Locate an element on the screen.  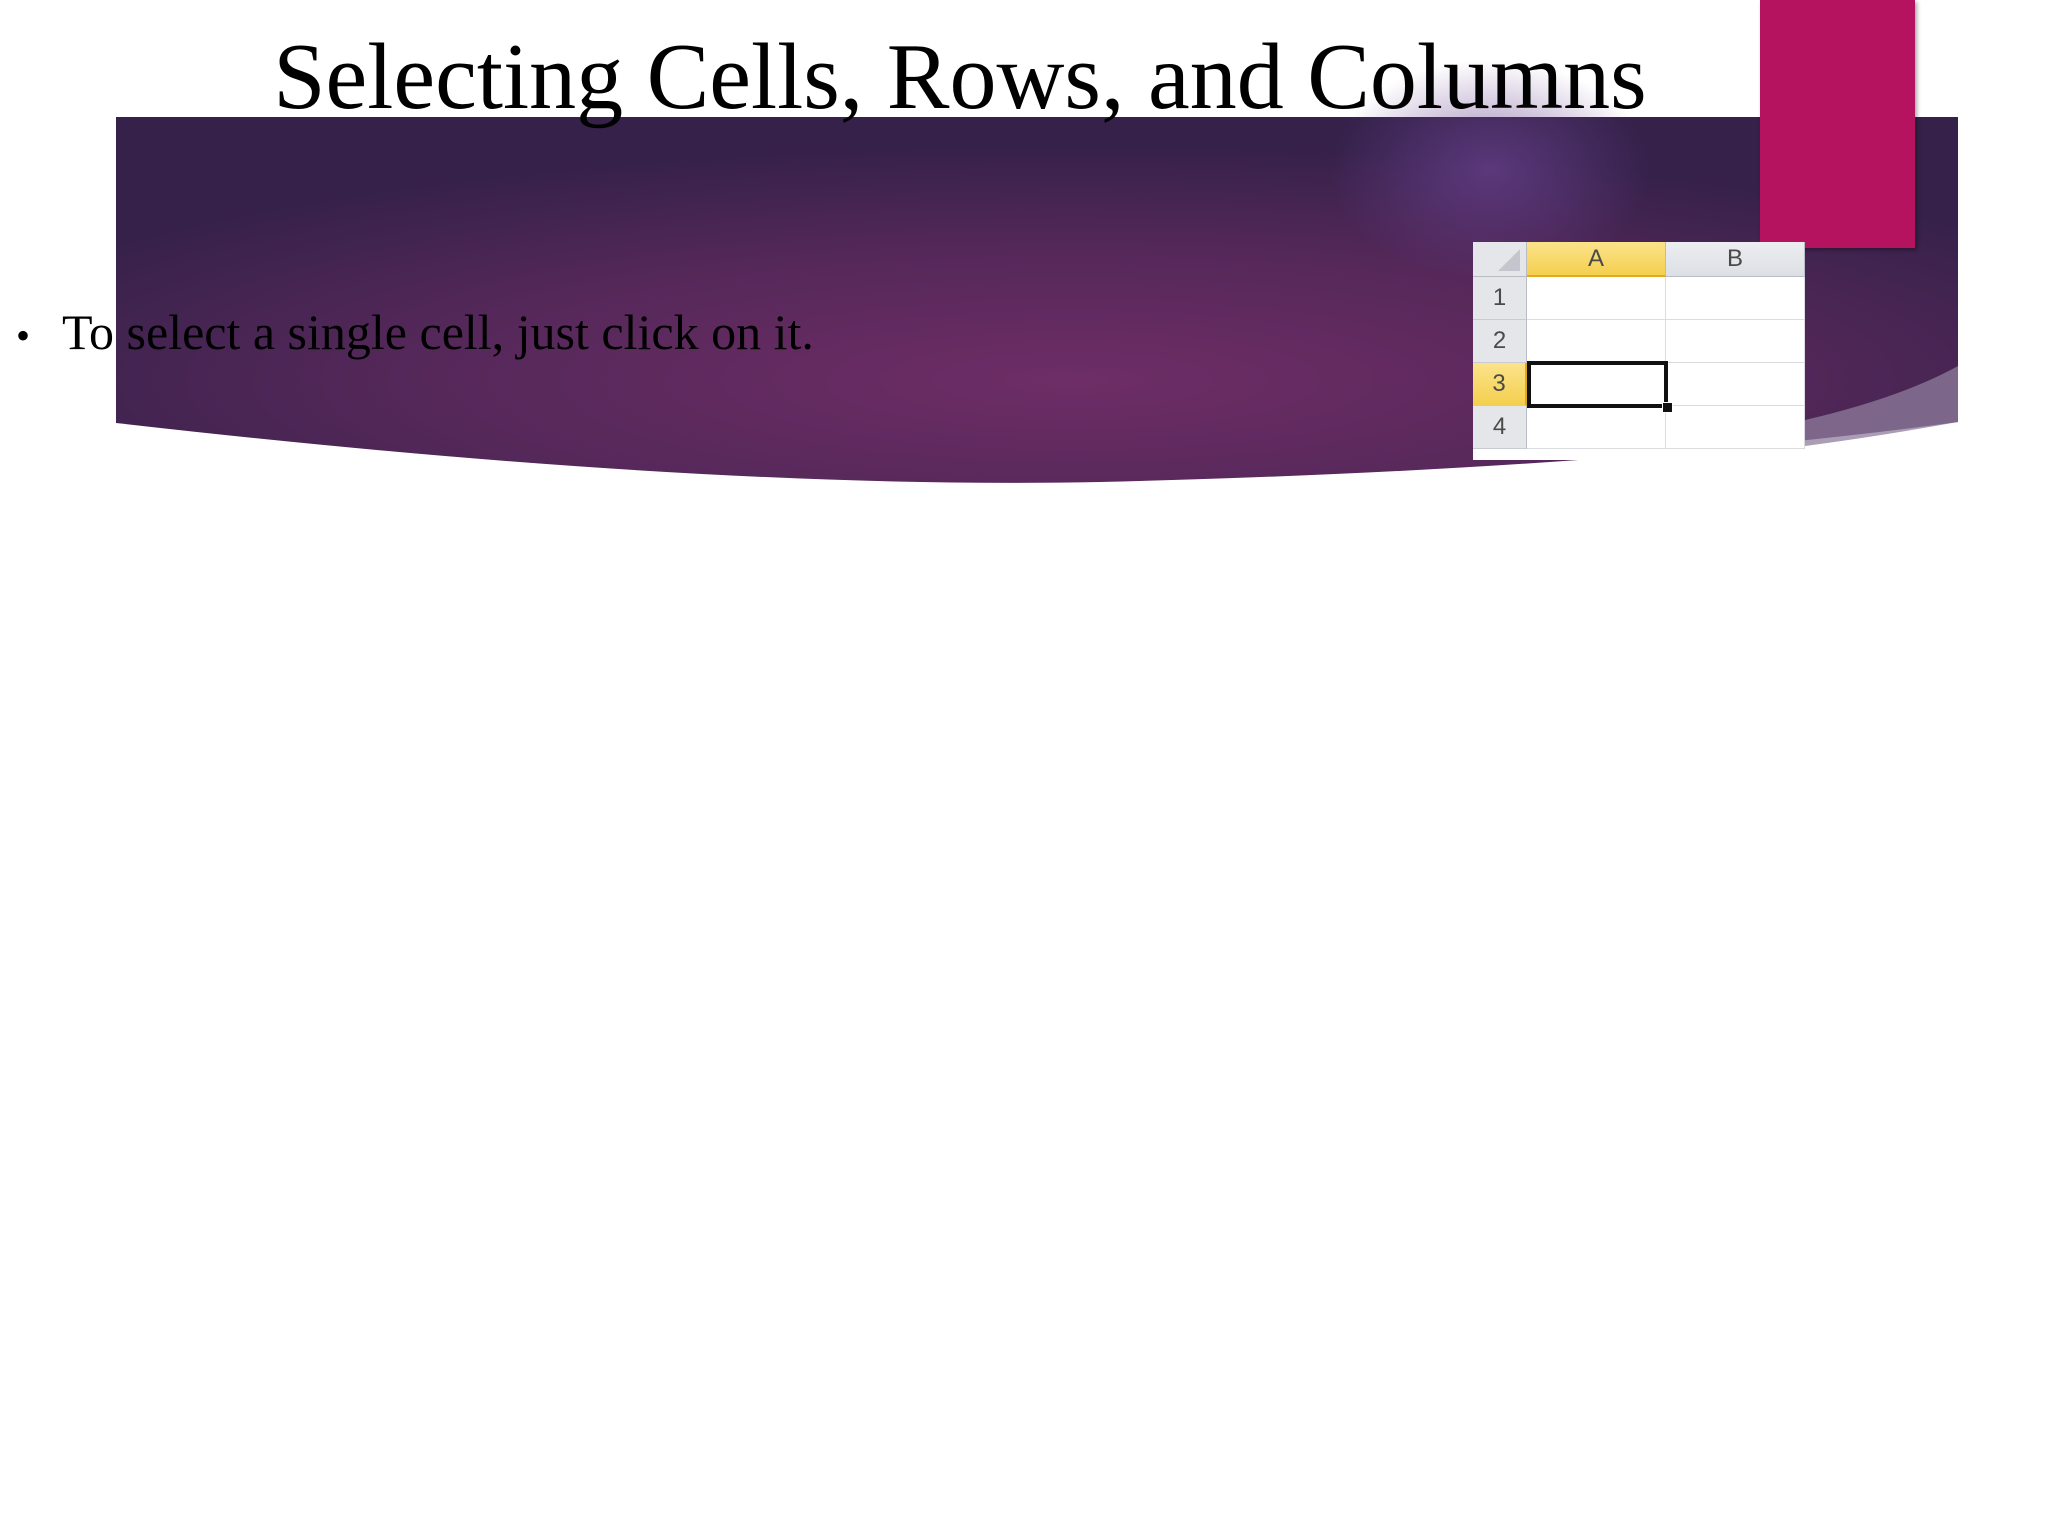
row-header-3: 3 is located at coordinates (1500, 384).